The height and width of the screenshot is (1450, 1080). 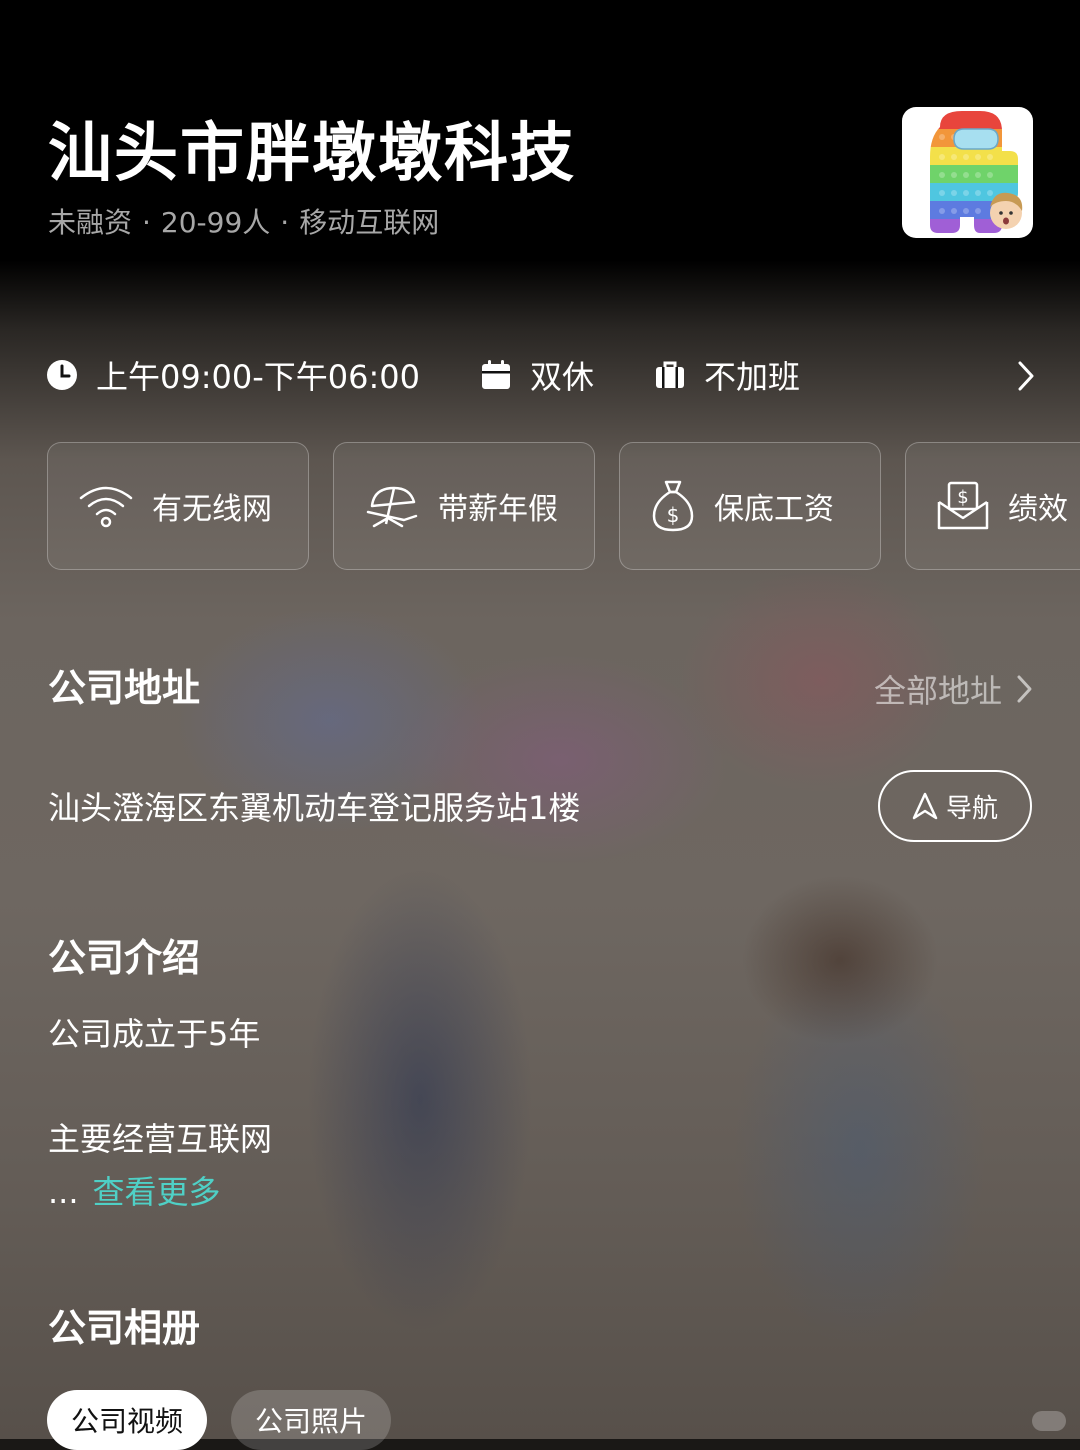 I want to click on benefit-card: $ 保底工资, so click(x=750, y=506).